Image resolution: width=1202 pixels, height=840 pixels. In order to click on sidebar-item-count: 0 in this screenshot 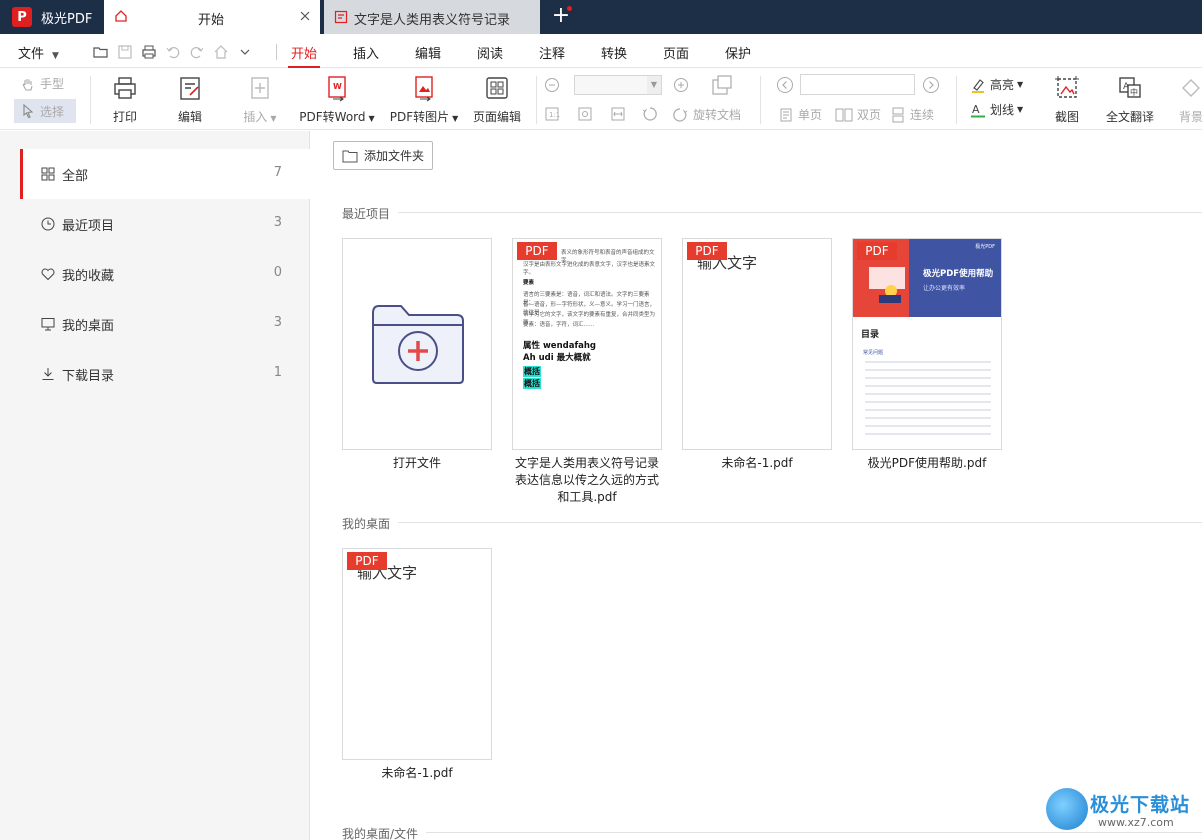, I will do `click(277, 272)`.